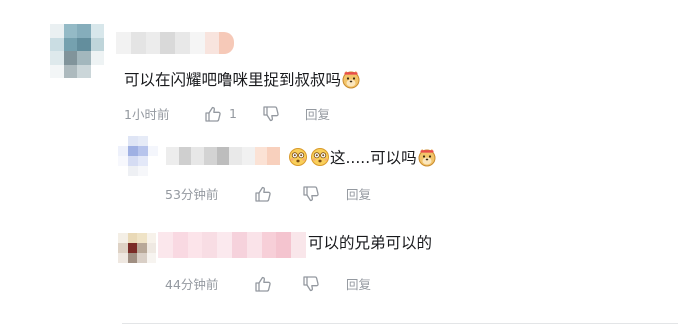  What do you see at coordinates (175, 43) in the screenshot?
I see `username-main-comment` at bounding box center [175, 43].